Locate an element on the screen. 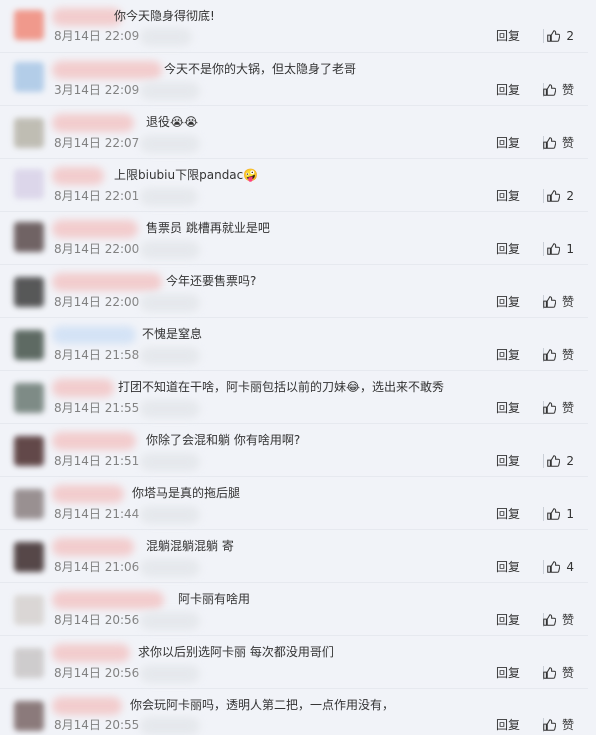  comment-time: 8月14日 22:09 is located at coordinates (97, 36).